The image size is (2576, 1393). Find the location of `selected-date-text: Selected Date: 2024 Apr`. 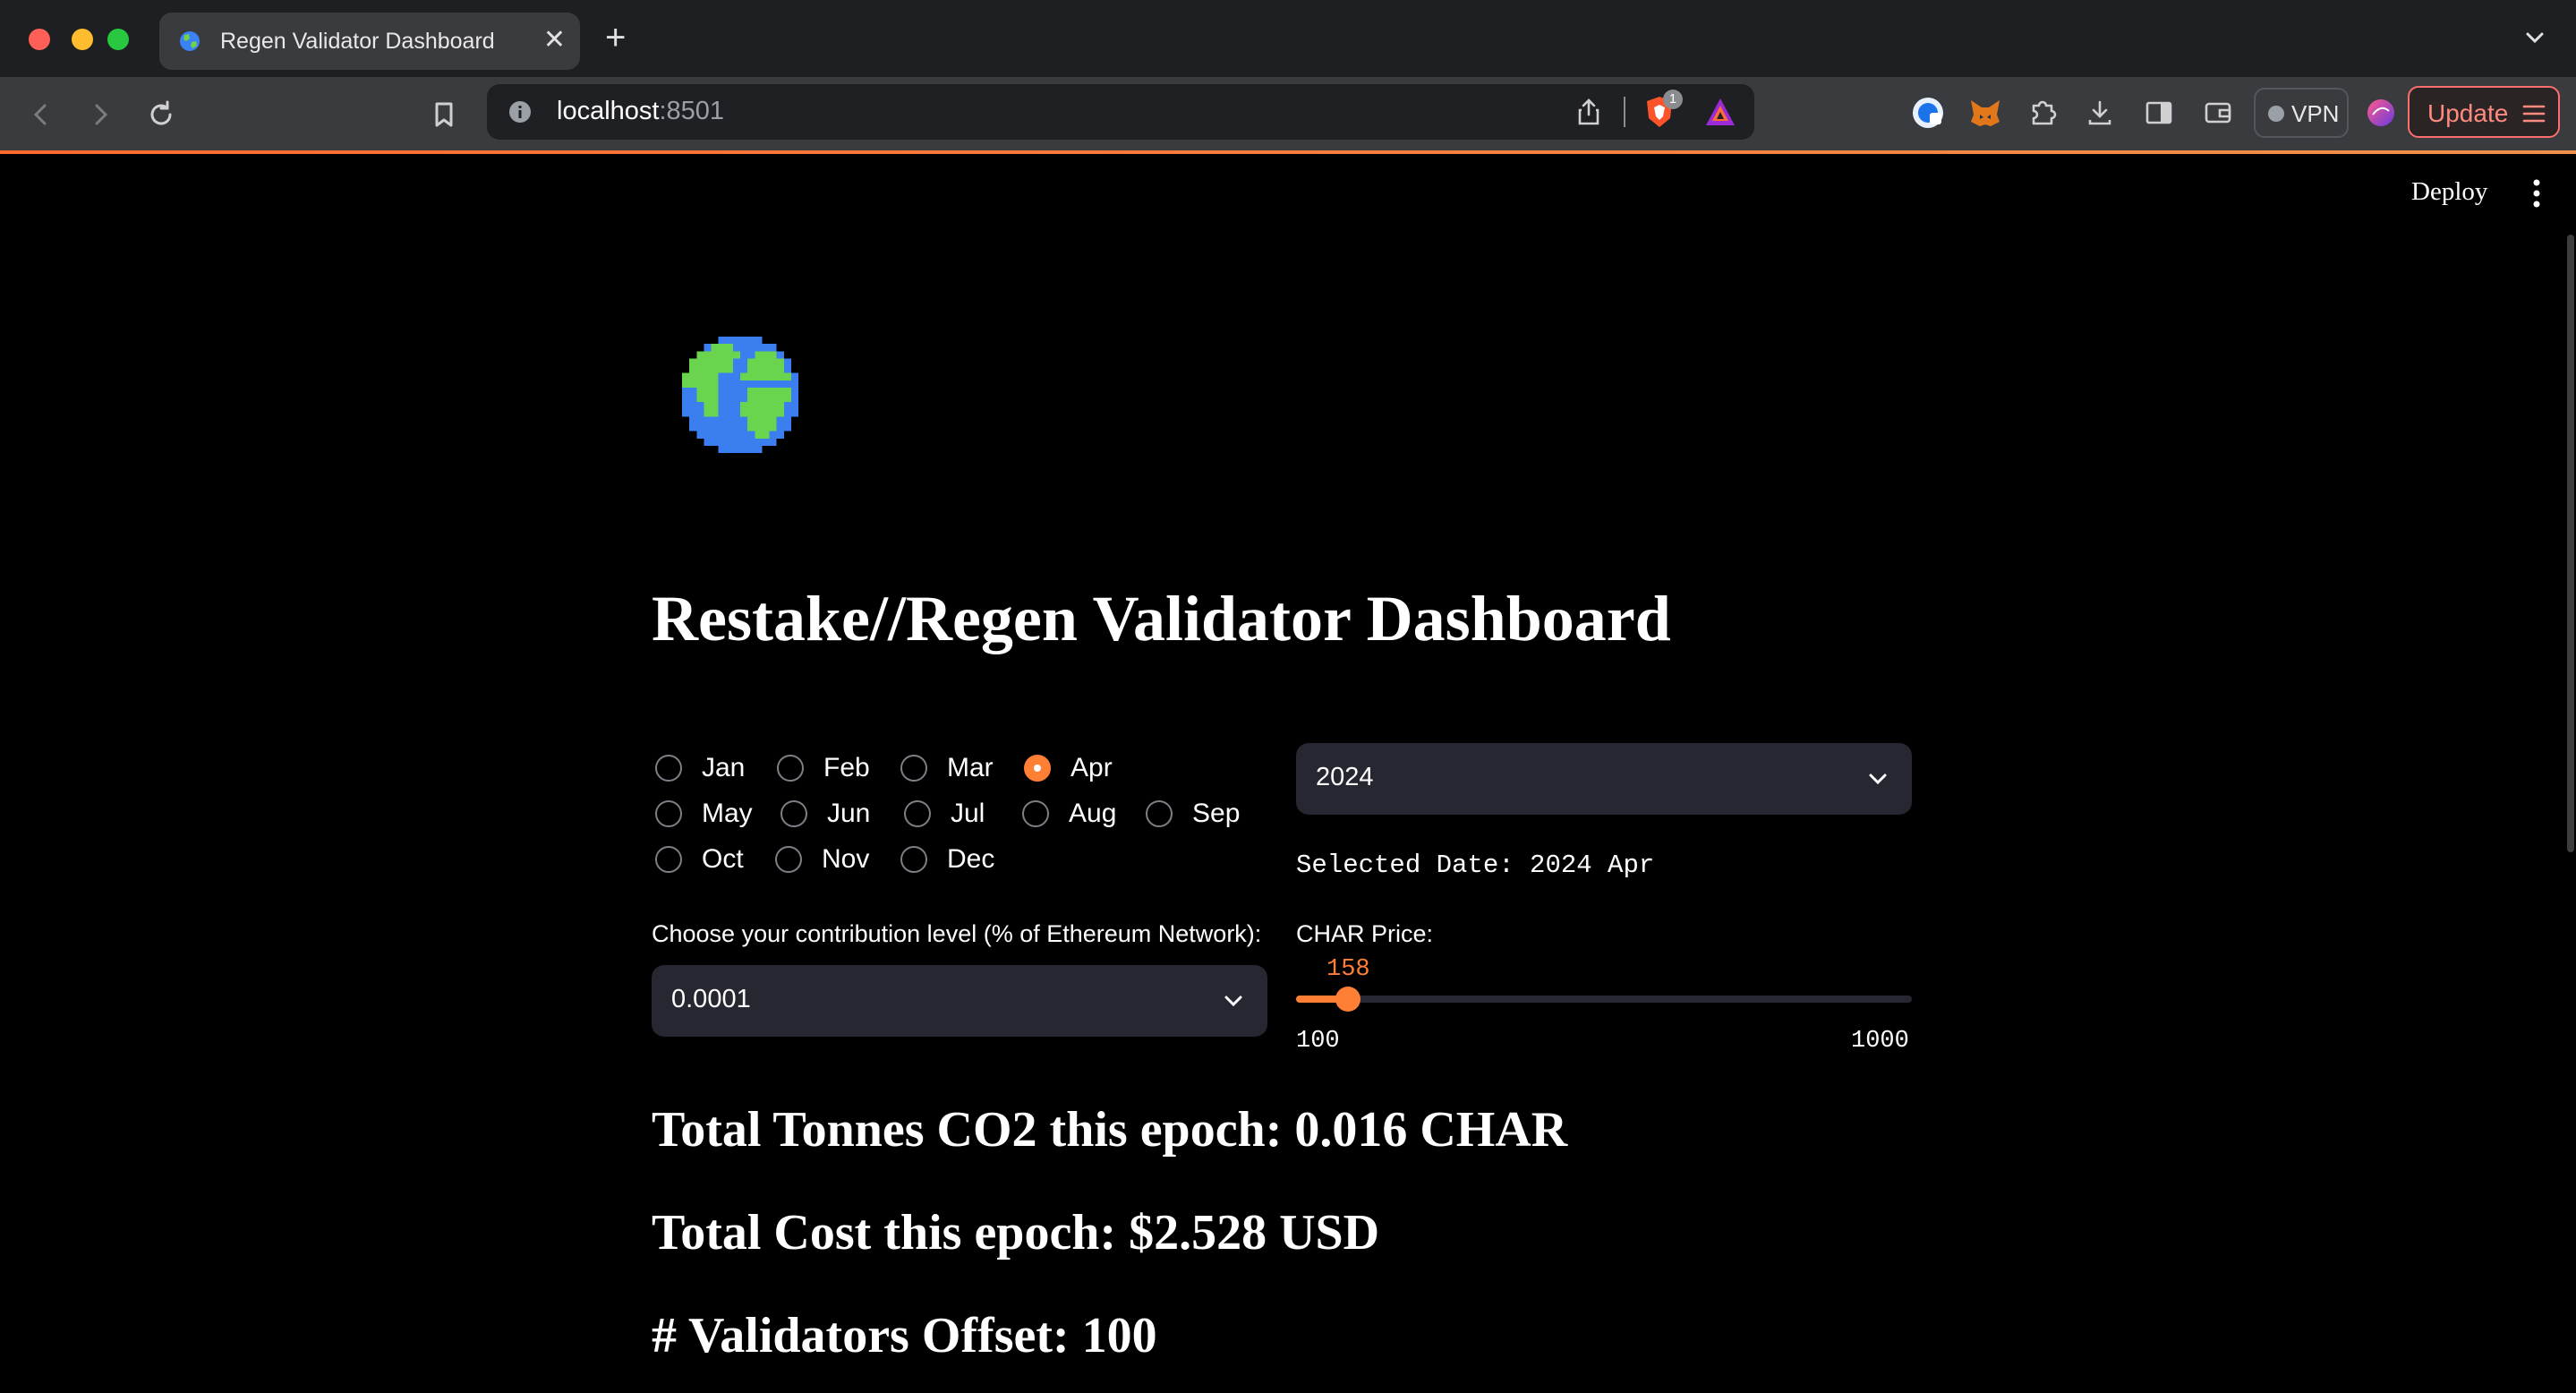

selected-date-text: Selected Date: 2024 Apr is located at coordinates (1475, 865).